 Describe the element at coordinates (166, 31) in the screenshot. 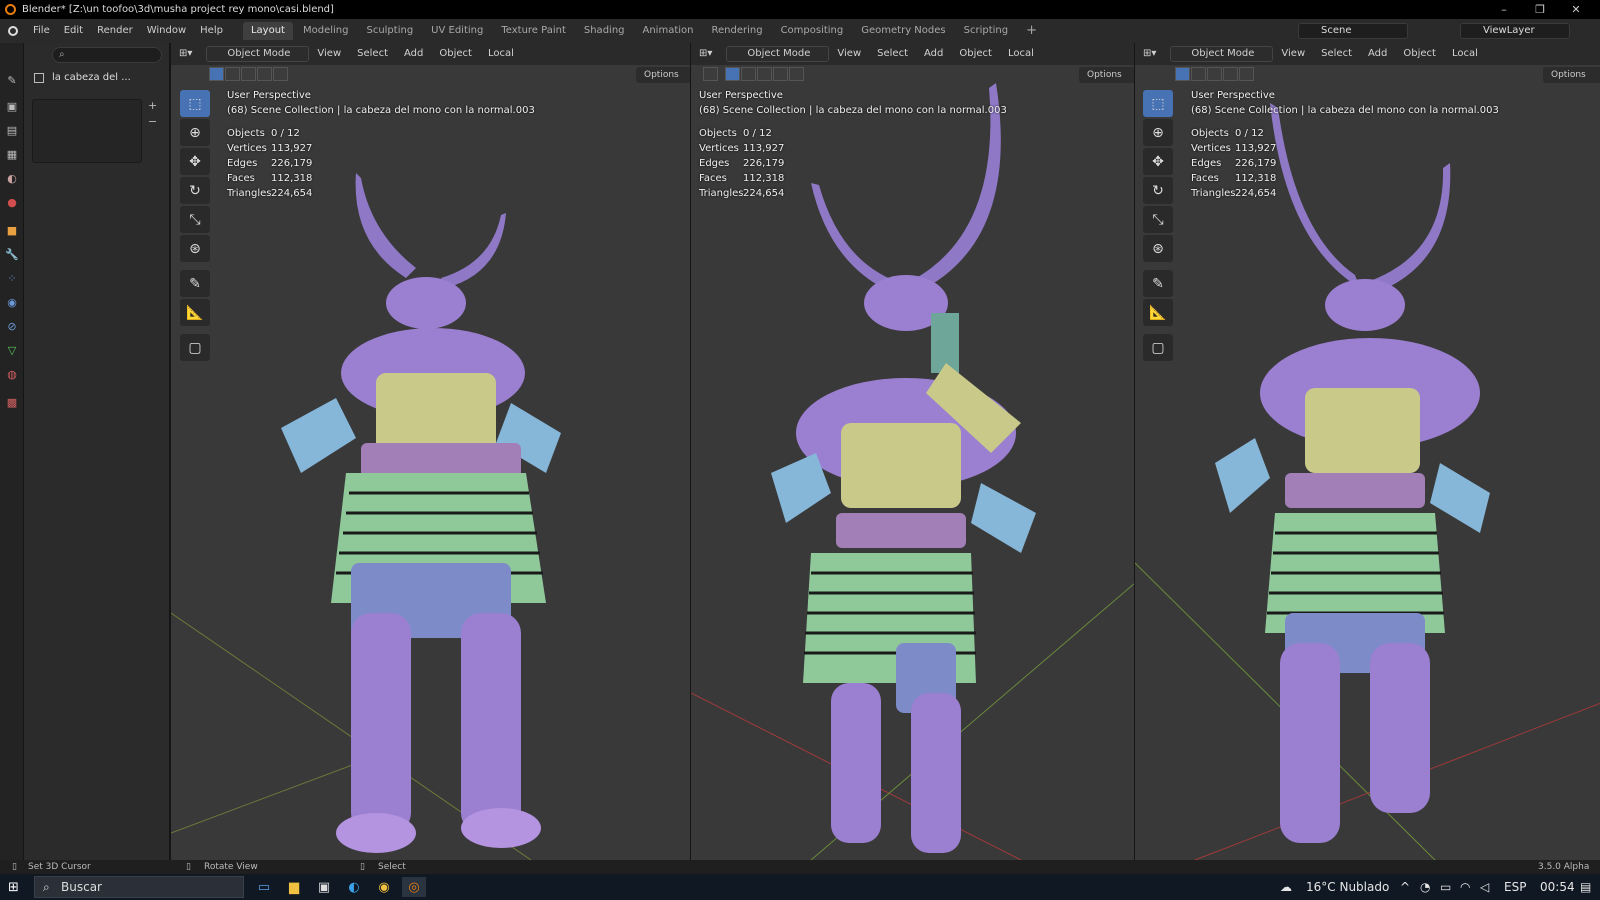

I see `menu-window: Window` at that location.